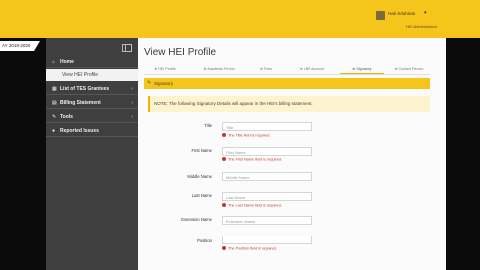 The image size is (480, 270). I want to click on middle-name-input: Middle Name, so click(267, 176).